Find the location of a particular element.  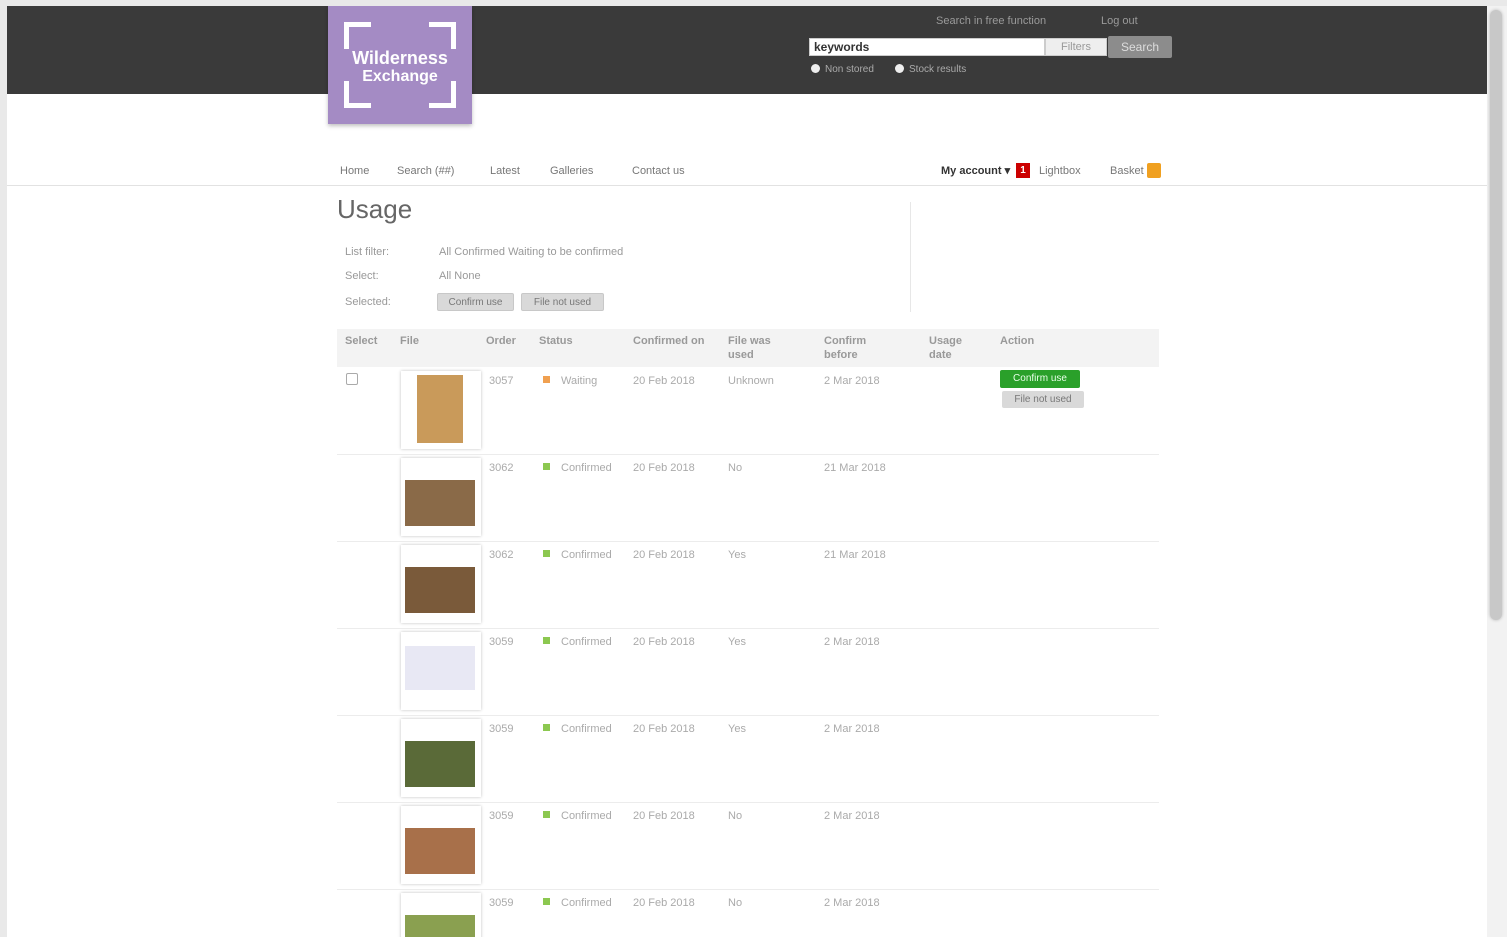

selected-label: Selected: is located at coordinates (368, 302).